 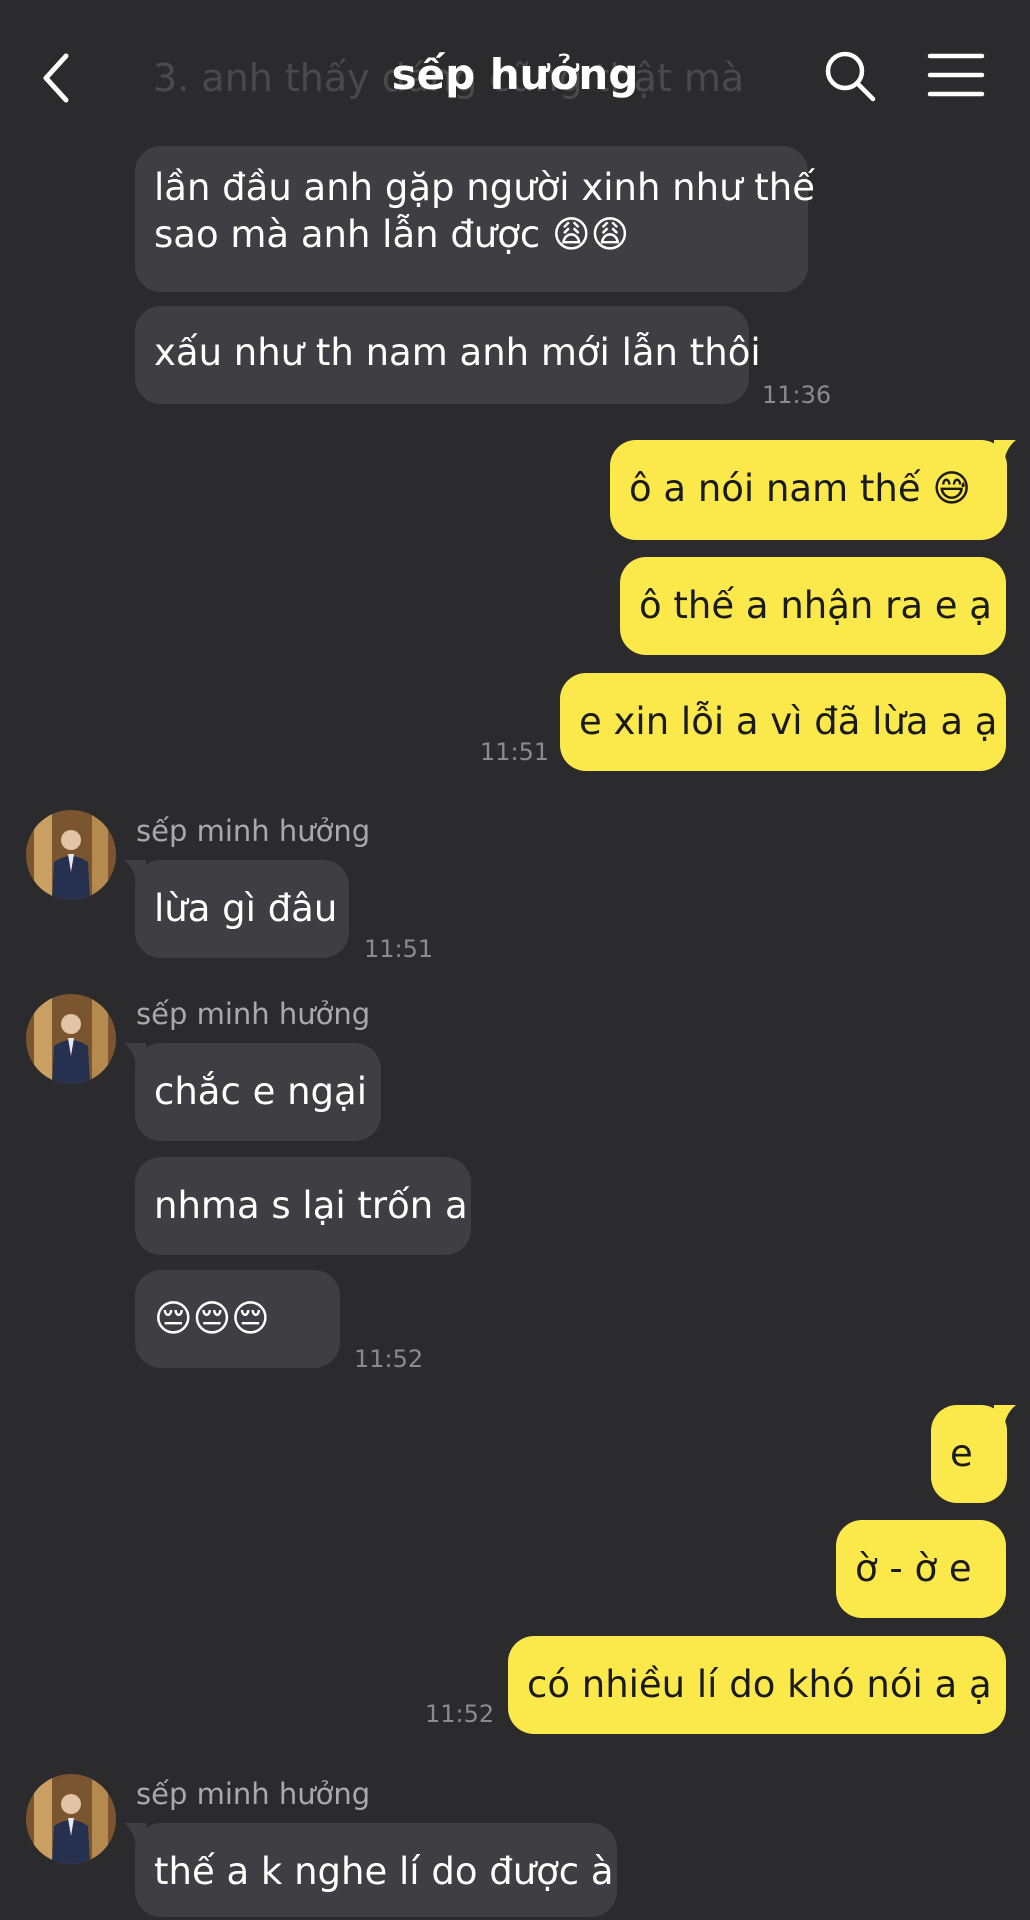 I want to click on search-button, so click(x=850, y=76).